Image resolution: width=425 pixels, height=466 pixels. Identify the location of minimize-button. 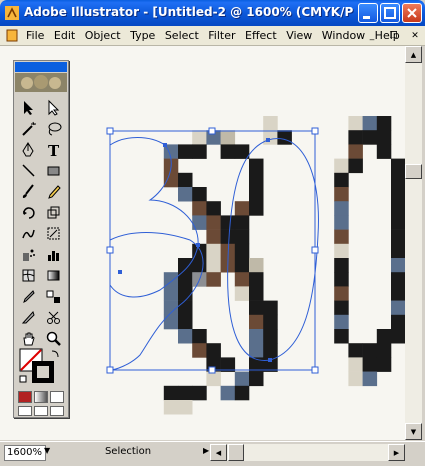
(368, 13).